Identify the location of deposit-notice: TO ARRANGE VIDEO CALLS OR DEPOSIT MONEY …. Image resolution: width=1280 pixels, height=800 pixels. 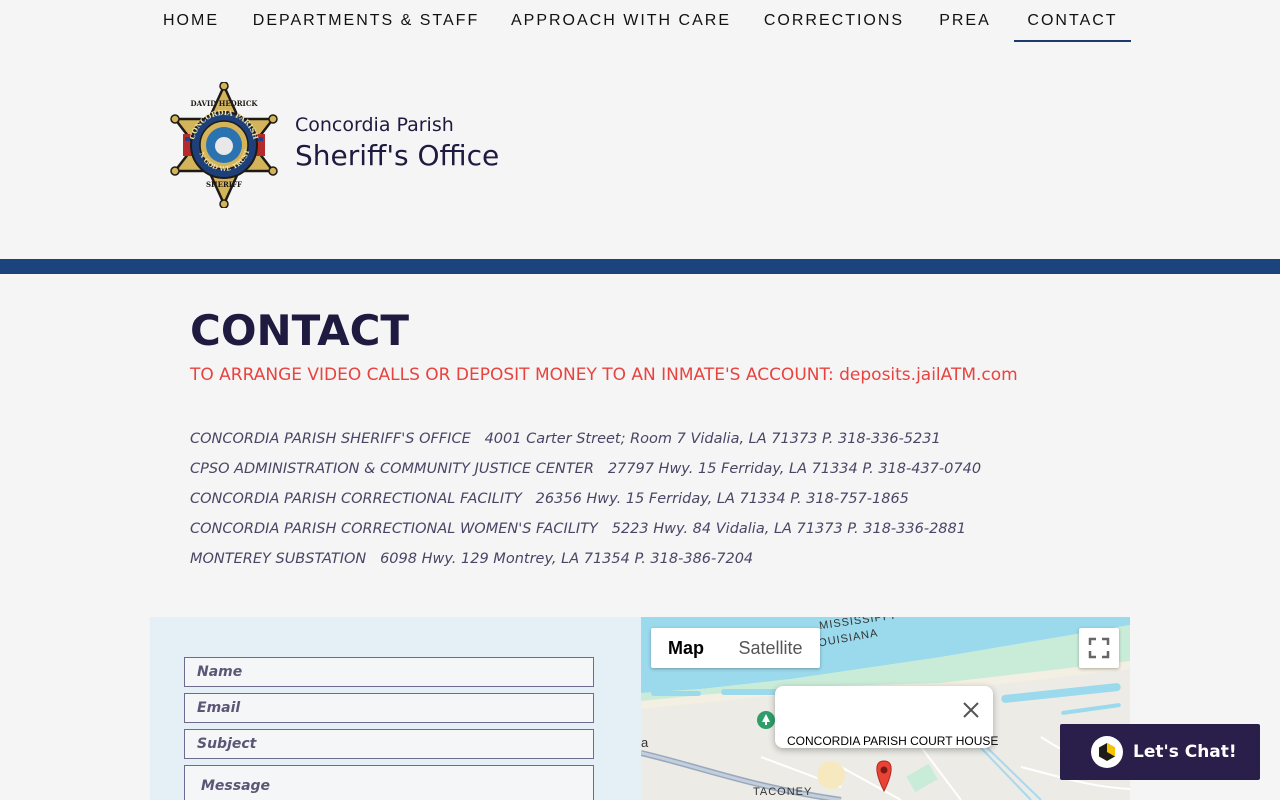
(604, 375).